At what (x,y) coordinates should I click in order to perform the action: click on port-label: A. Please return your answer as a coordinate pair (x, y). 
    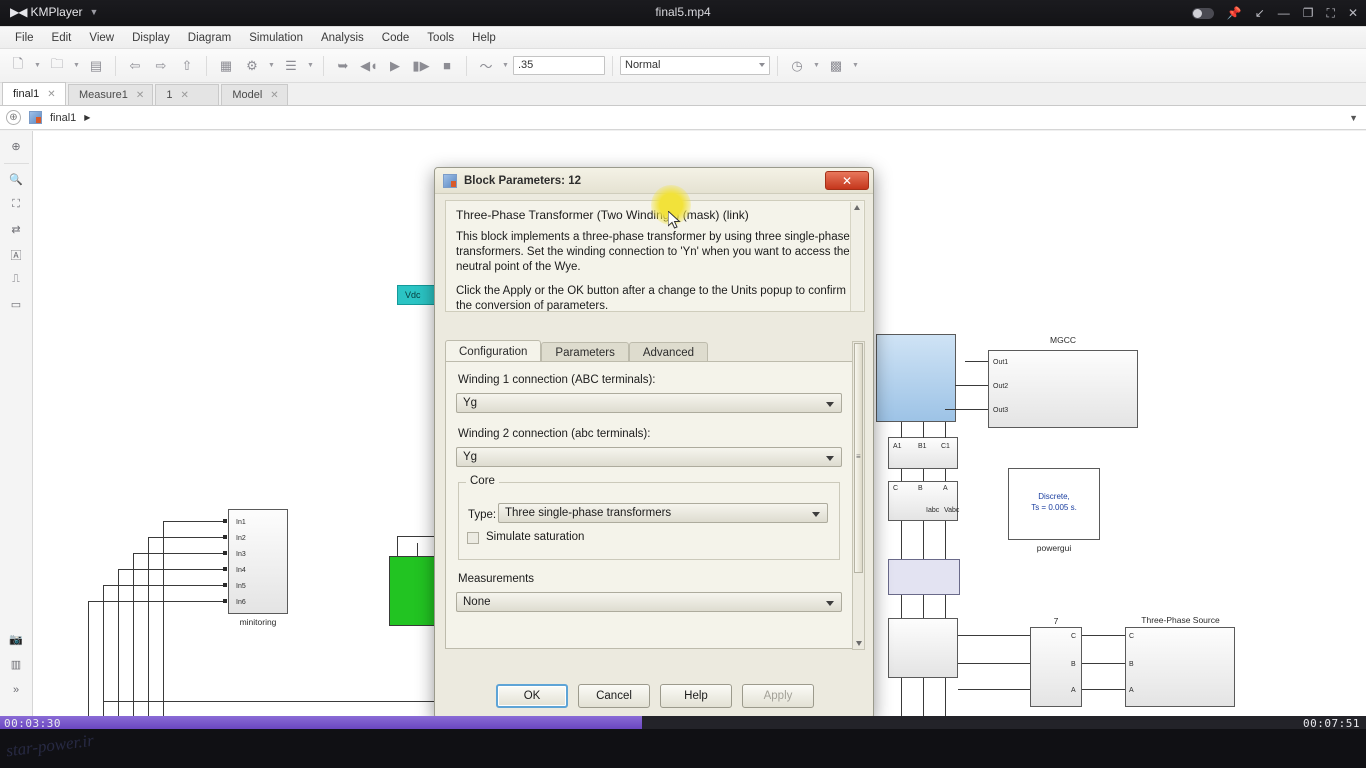
    Looking at the image, I should click on (945, 488).